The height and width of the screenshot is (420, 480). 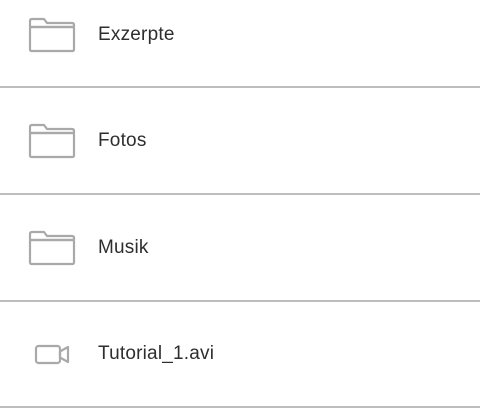 I want to click on list-item-label: Exzerpte, so click(x=136, y=34).